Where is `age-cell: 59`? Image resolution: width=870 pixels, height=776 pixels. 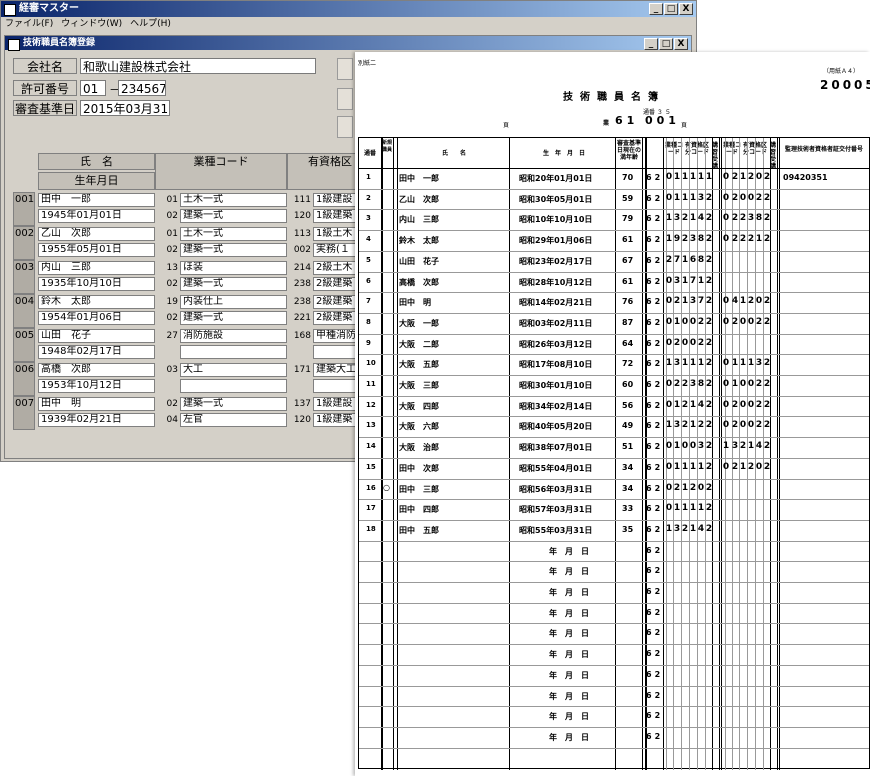 age-cell: 59 is located at coordinates (628, 198).